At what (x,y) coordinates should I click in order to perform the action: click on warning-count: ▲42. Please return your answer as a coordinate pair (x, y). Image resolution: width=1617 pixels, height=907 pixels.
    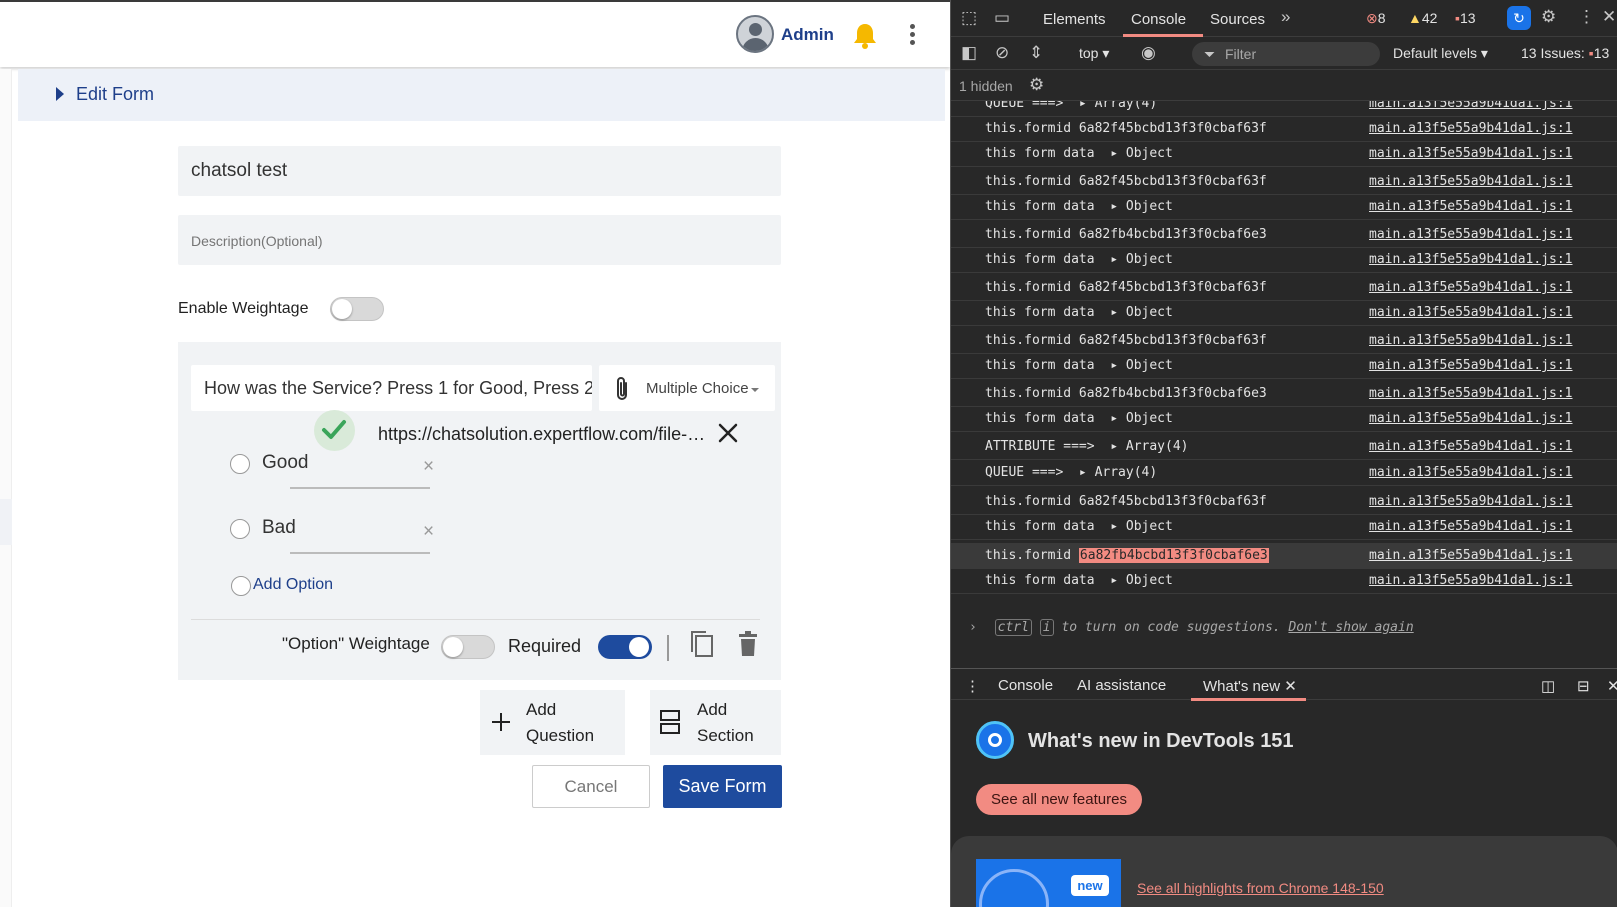
    Looking at the image, I should click on (1422, 18).